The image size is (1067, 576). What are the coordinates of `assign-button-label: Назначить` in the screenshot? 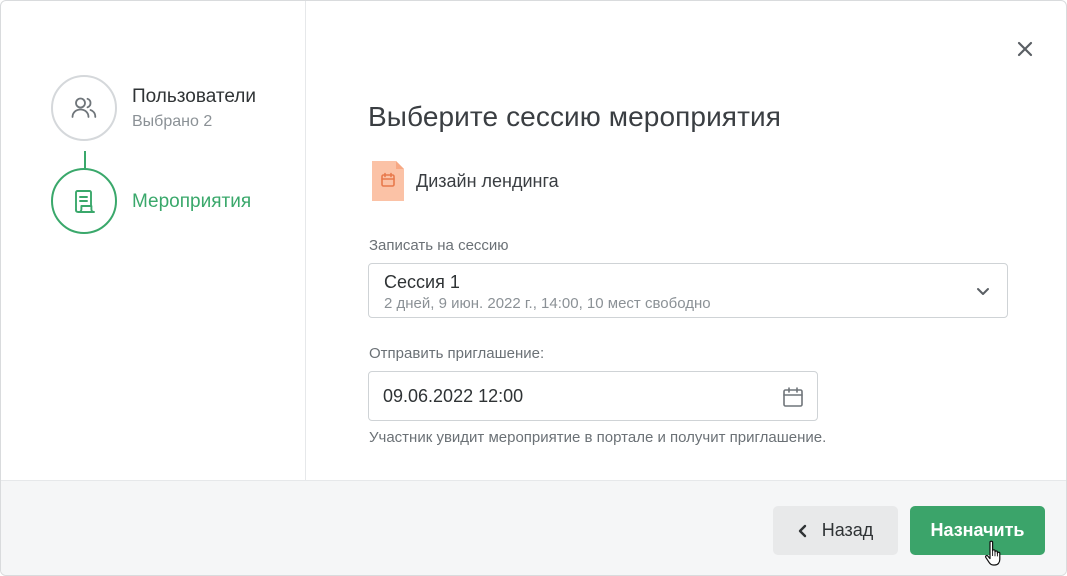 It's located at (977, 530).